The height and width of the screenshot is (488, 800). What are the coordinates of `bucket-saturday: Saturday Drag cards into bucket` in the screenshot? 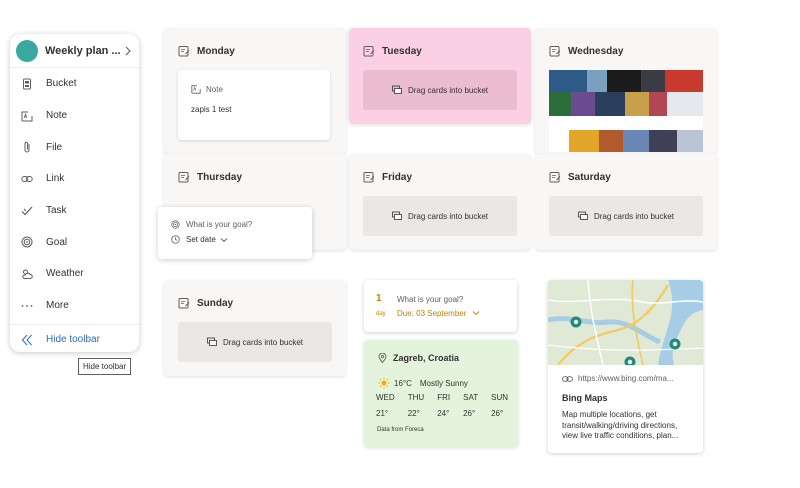 It's located at (626, 202).